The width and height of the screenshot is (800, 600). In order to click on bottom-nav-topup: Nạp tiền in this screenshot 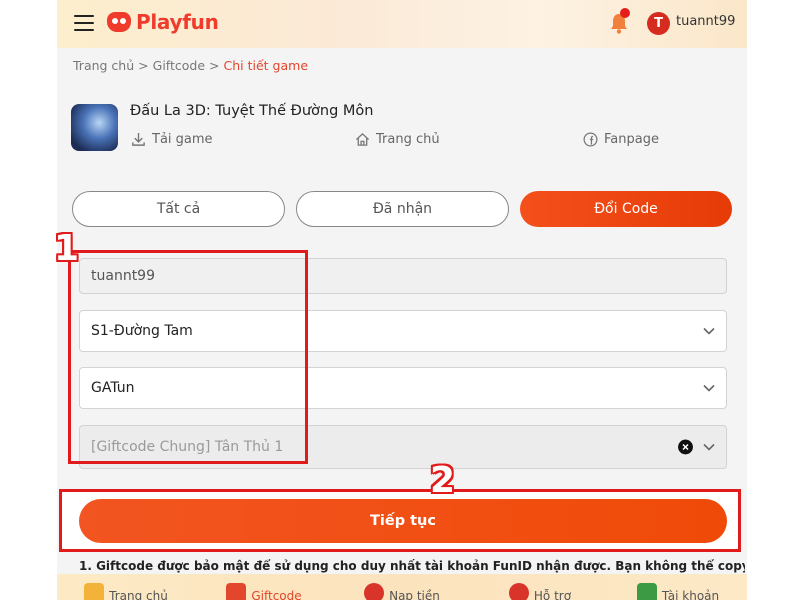, I will do `click(402, 587)`.